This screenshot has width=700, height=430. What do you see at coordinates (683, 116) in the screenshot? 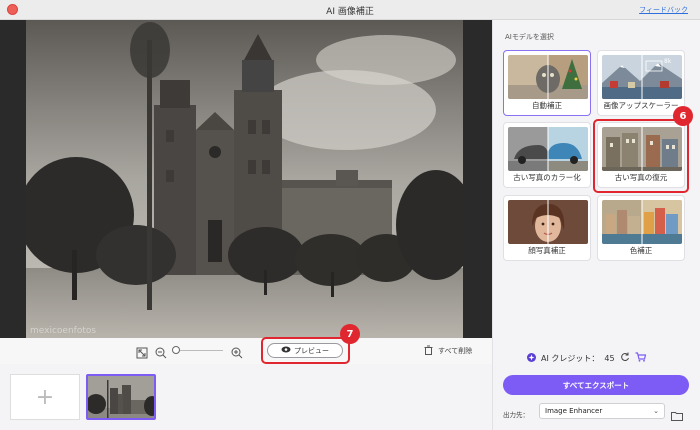
I see `callout-badge-6: 6` at bounding box center [683, 116].